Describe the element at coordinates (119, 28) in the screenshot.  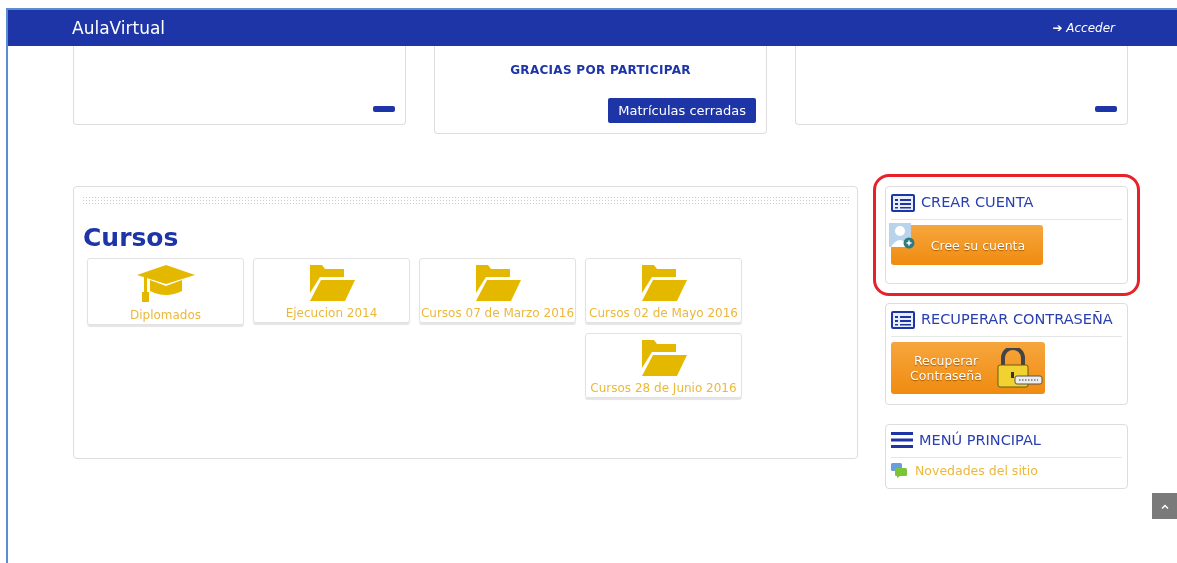
I see `site-logo-text: AulaVirtual` at that location.